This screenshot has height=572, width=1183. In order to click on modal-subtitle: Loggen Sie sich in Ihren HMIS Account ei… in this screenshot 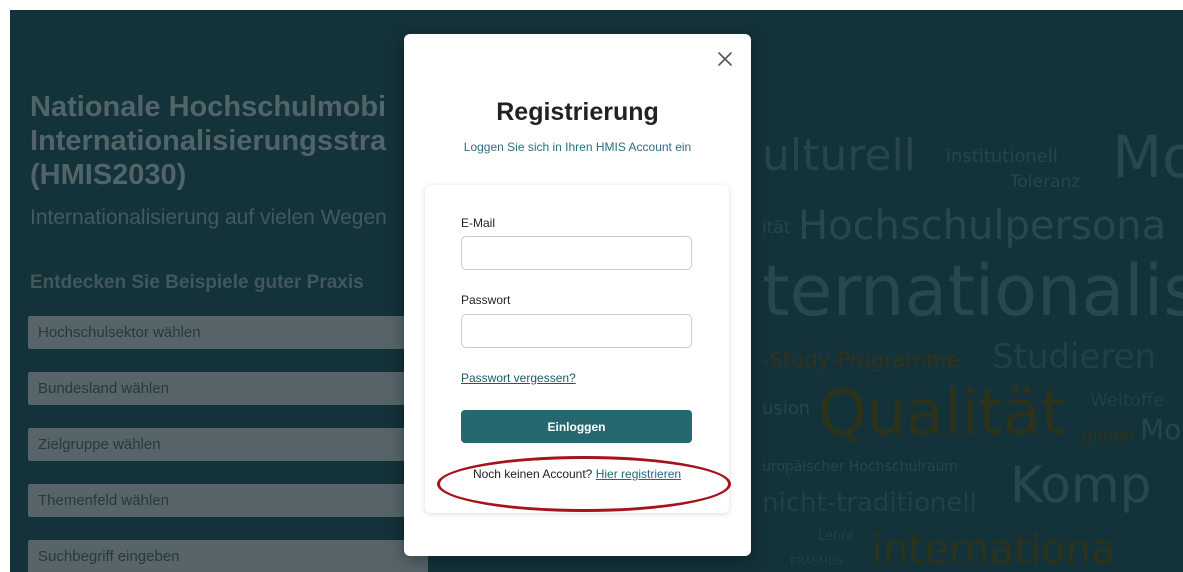, I will do `click(577, 147)`.